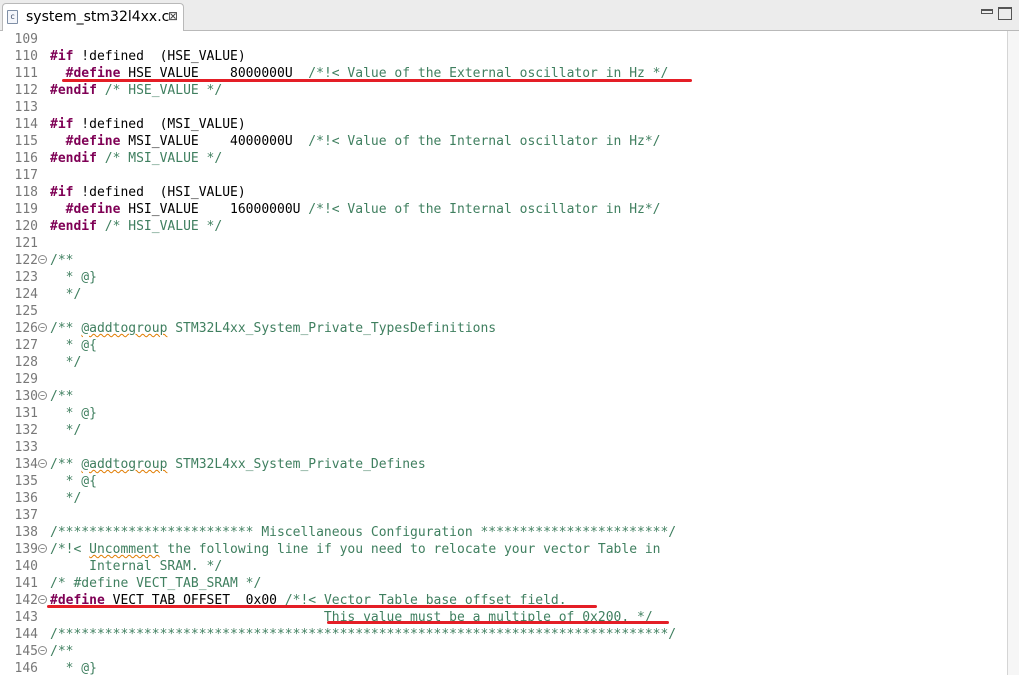  I want to click on line-number: 120, so click(26, 226).